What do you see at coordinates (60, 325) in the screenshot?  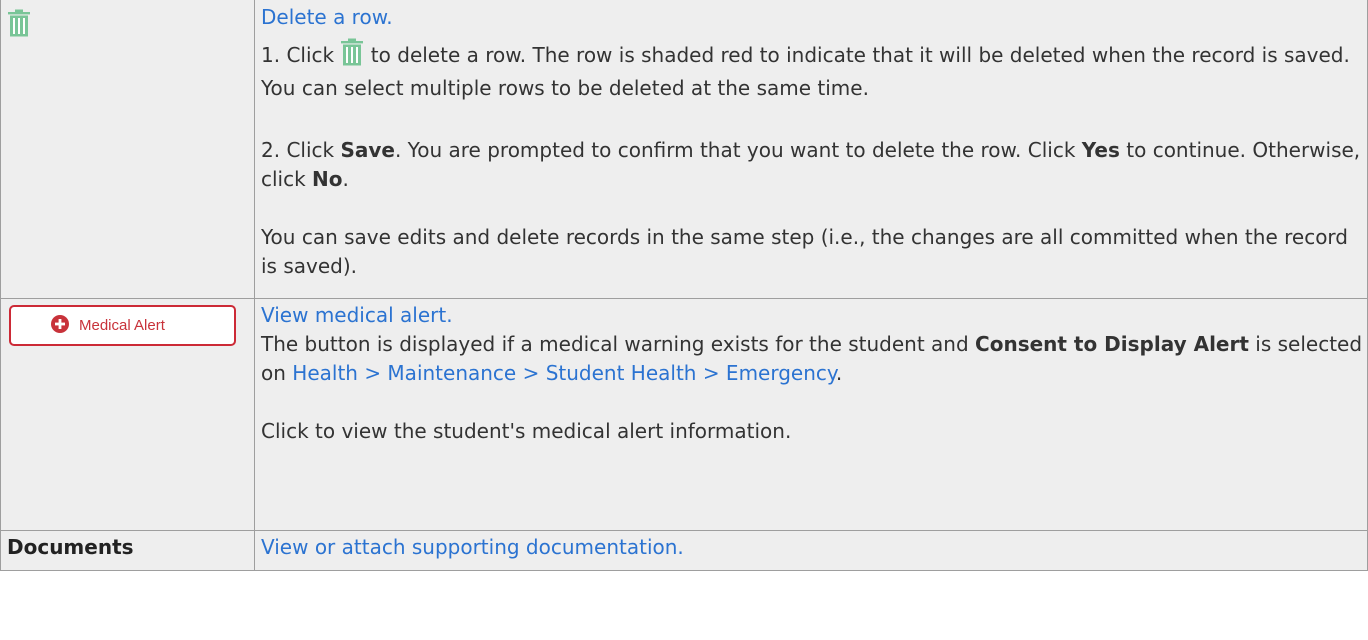 I see `plus-circle-icon` at bounding box center [60, 325].